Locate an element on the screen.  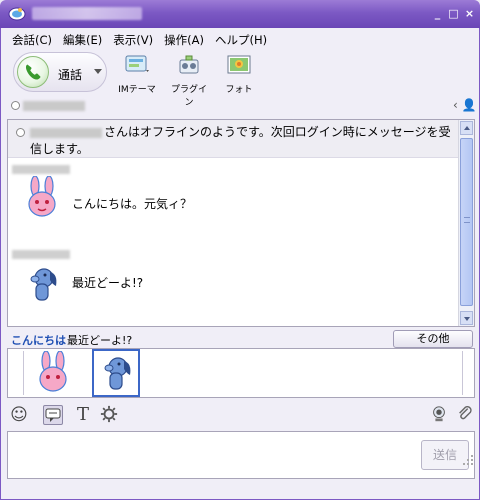
plugin-icon is located at coordinates (189, 64).